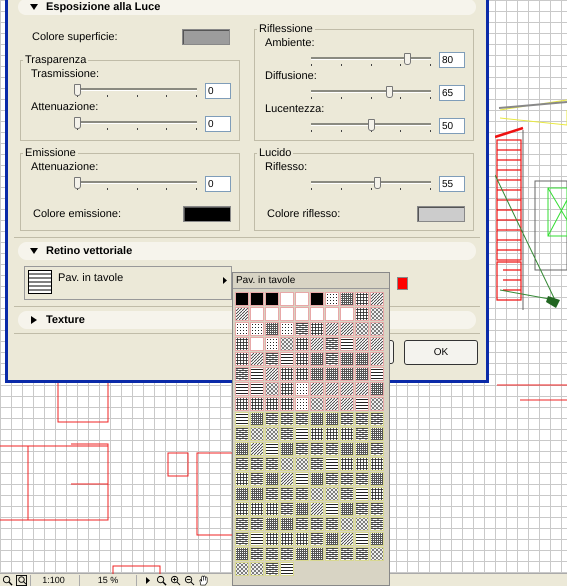 The width and height of the screenshot is (567, 586). Describe the element at coordinates (452, 93) in the screenshot. I see `number-field: 65` at that location.